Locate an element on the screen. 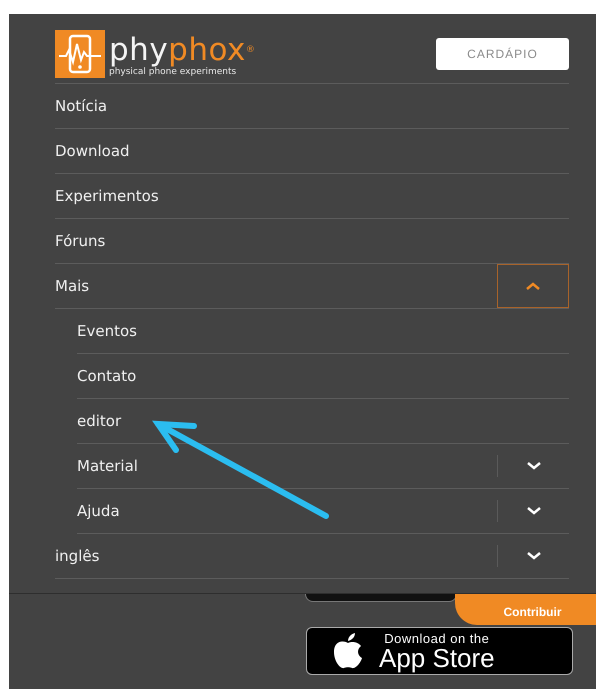 This screenshot has height=689, width=596. menu-item: Material is located at coordinates (287, 466).